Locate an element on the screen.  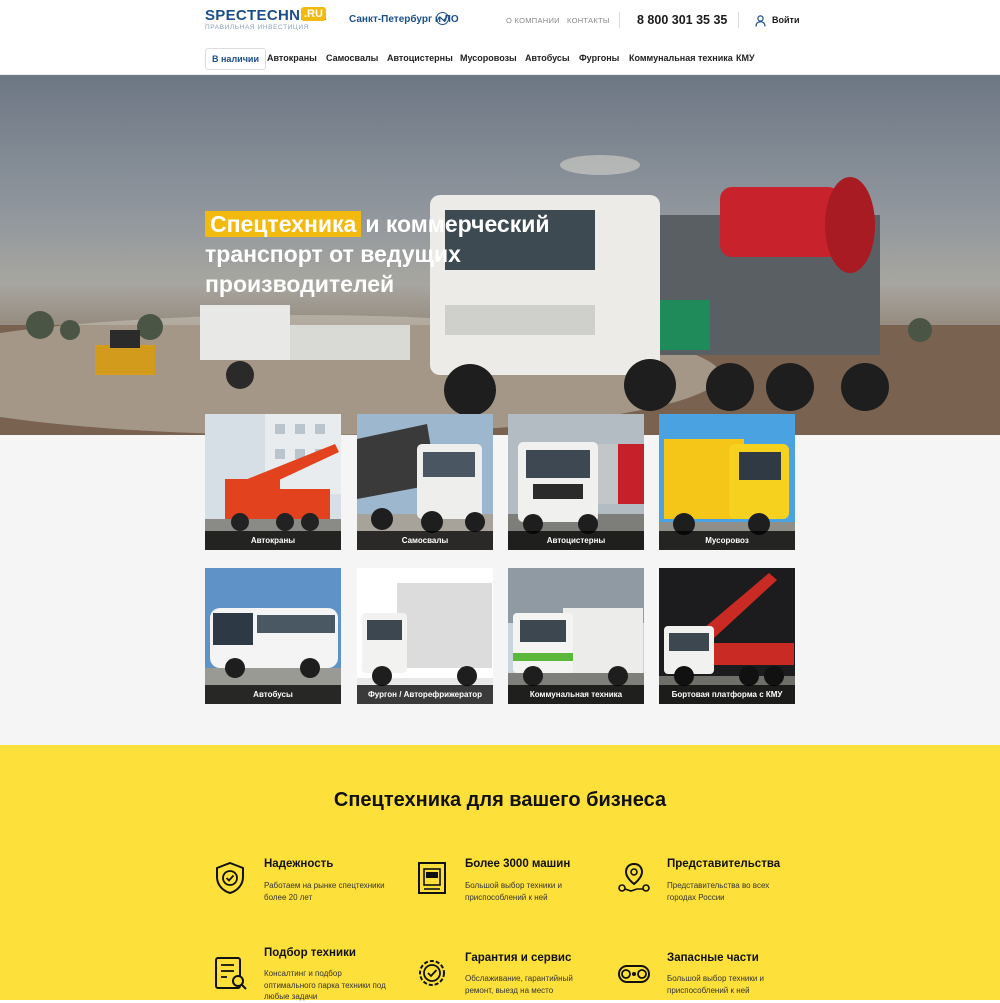
user-icon is located at coordinates (760, 23).